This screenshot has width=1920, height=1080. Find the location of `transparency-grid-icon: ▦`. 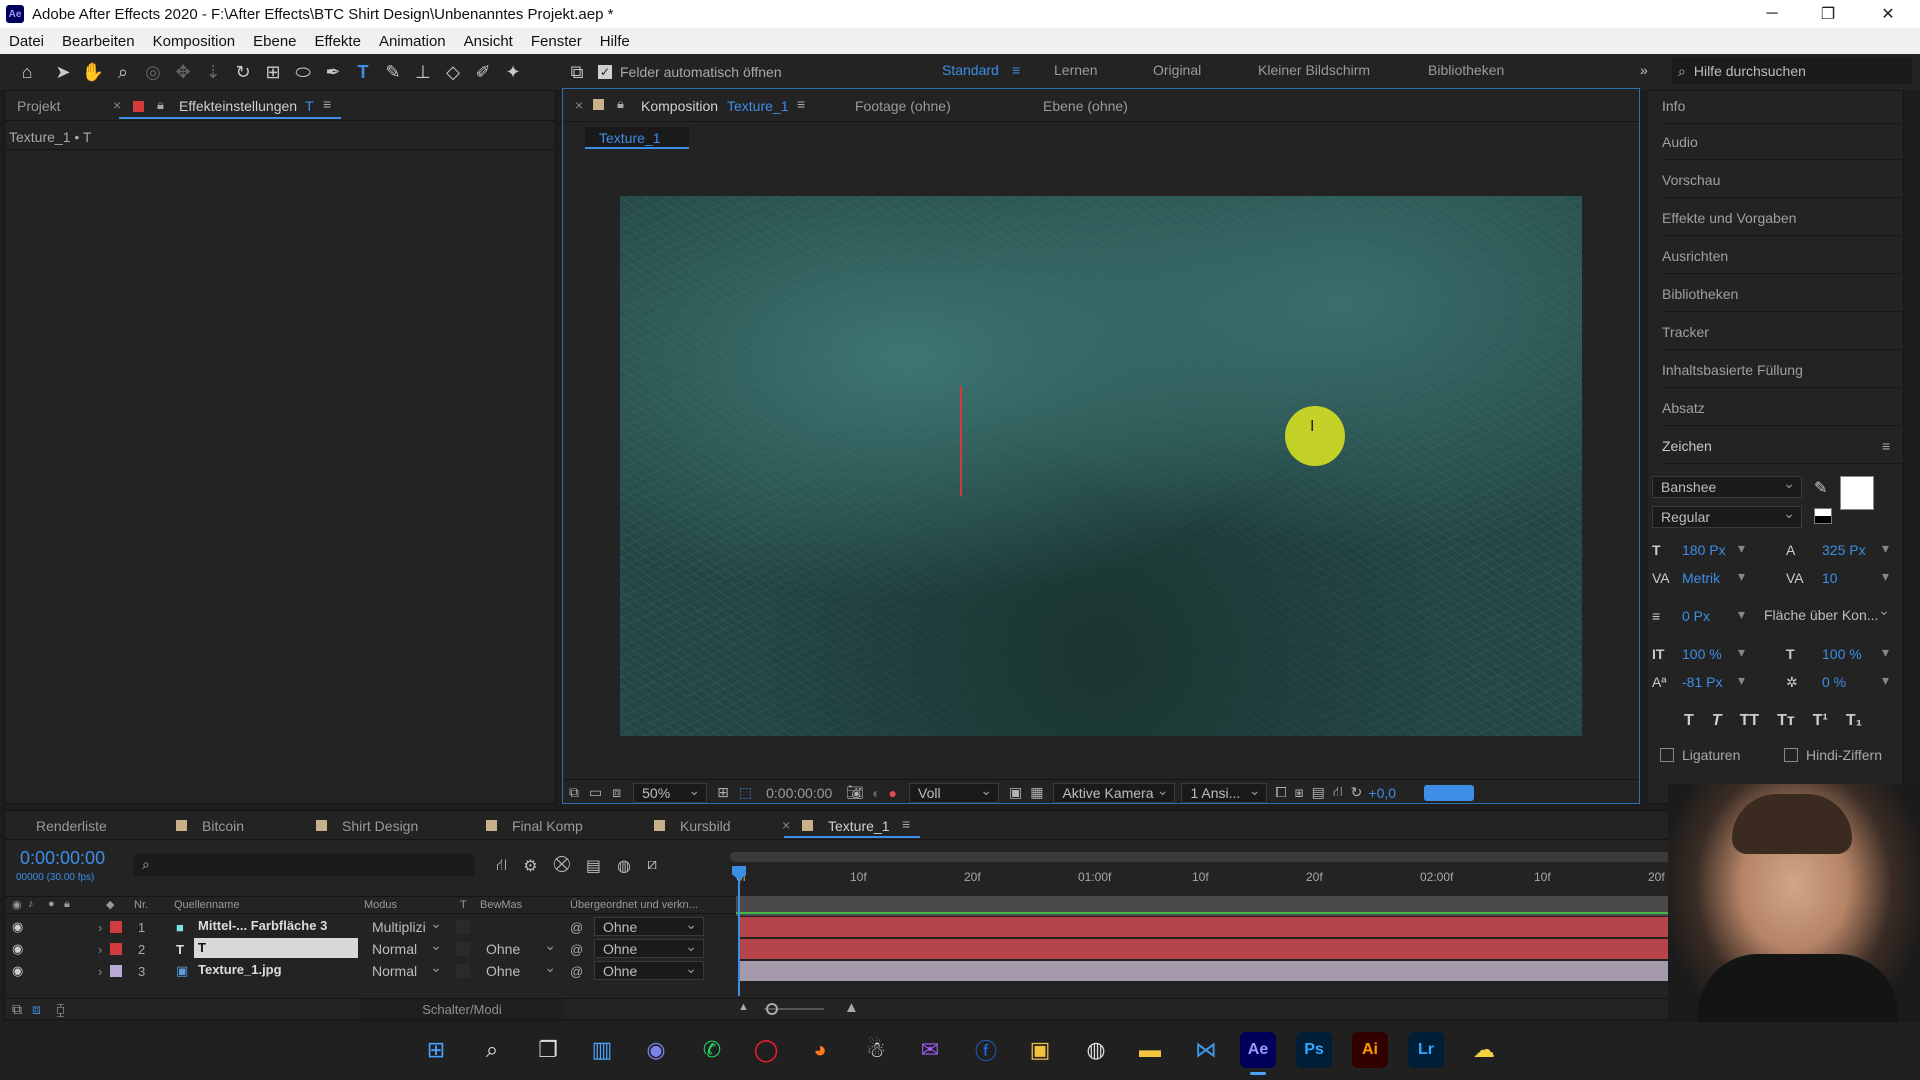

transparency-grid-icon: ▦ is located at coordinates (1036, 792).